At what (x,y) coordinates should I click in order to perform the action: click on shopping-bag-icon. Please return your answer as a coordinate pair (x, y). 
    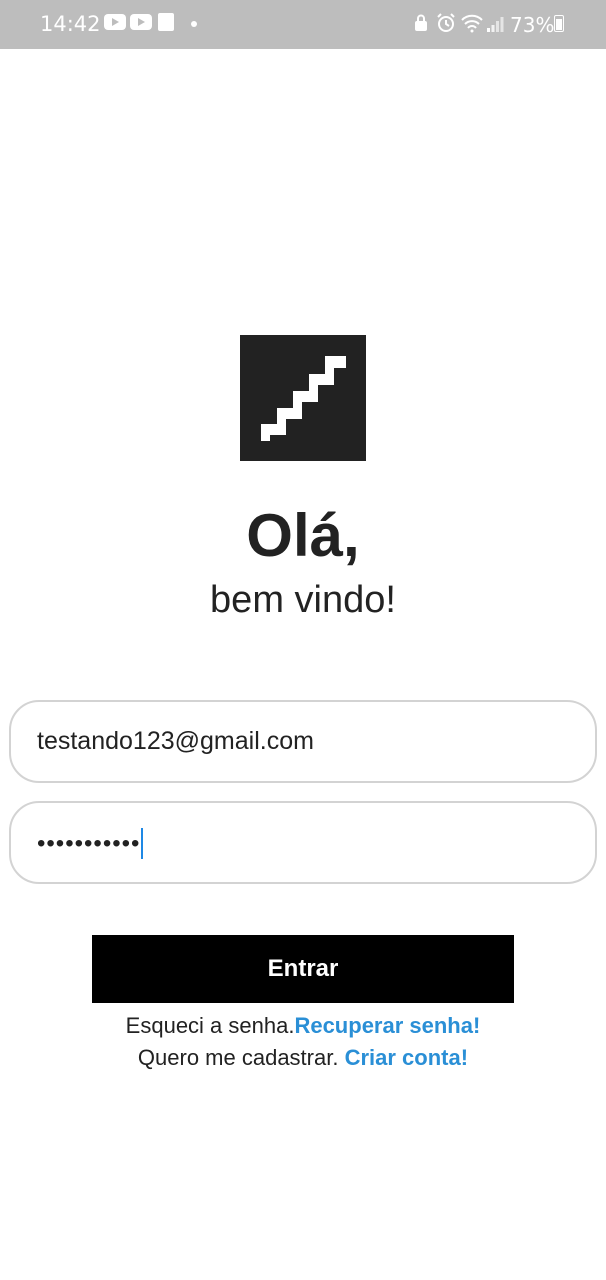
    Looking at the image, I should click on (166, 22).